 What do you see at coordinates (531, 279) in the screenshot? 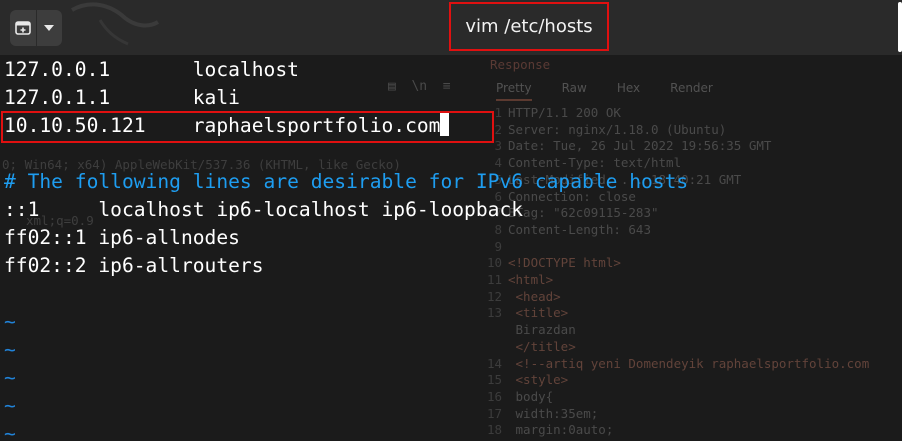
I see `background-line-text: <html>` at bounding box center [531, 279].